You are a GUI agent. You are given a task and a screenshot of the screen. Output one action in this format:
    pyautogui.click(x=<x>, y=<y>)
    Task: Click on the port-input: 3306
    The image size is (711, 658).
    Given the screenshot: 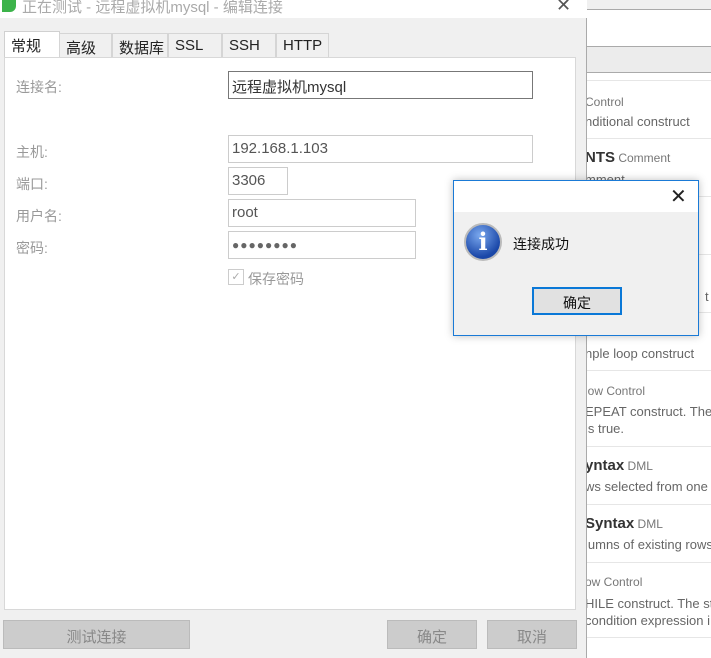 What is the action you would take?
    pyautogui.click(x=258, y=181)
    